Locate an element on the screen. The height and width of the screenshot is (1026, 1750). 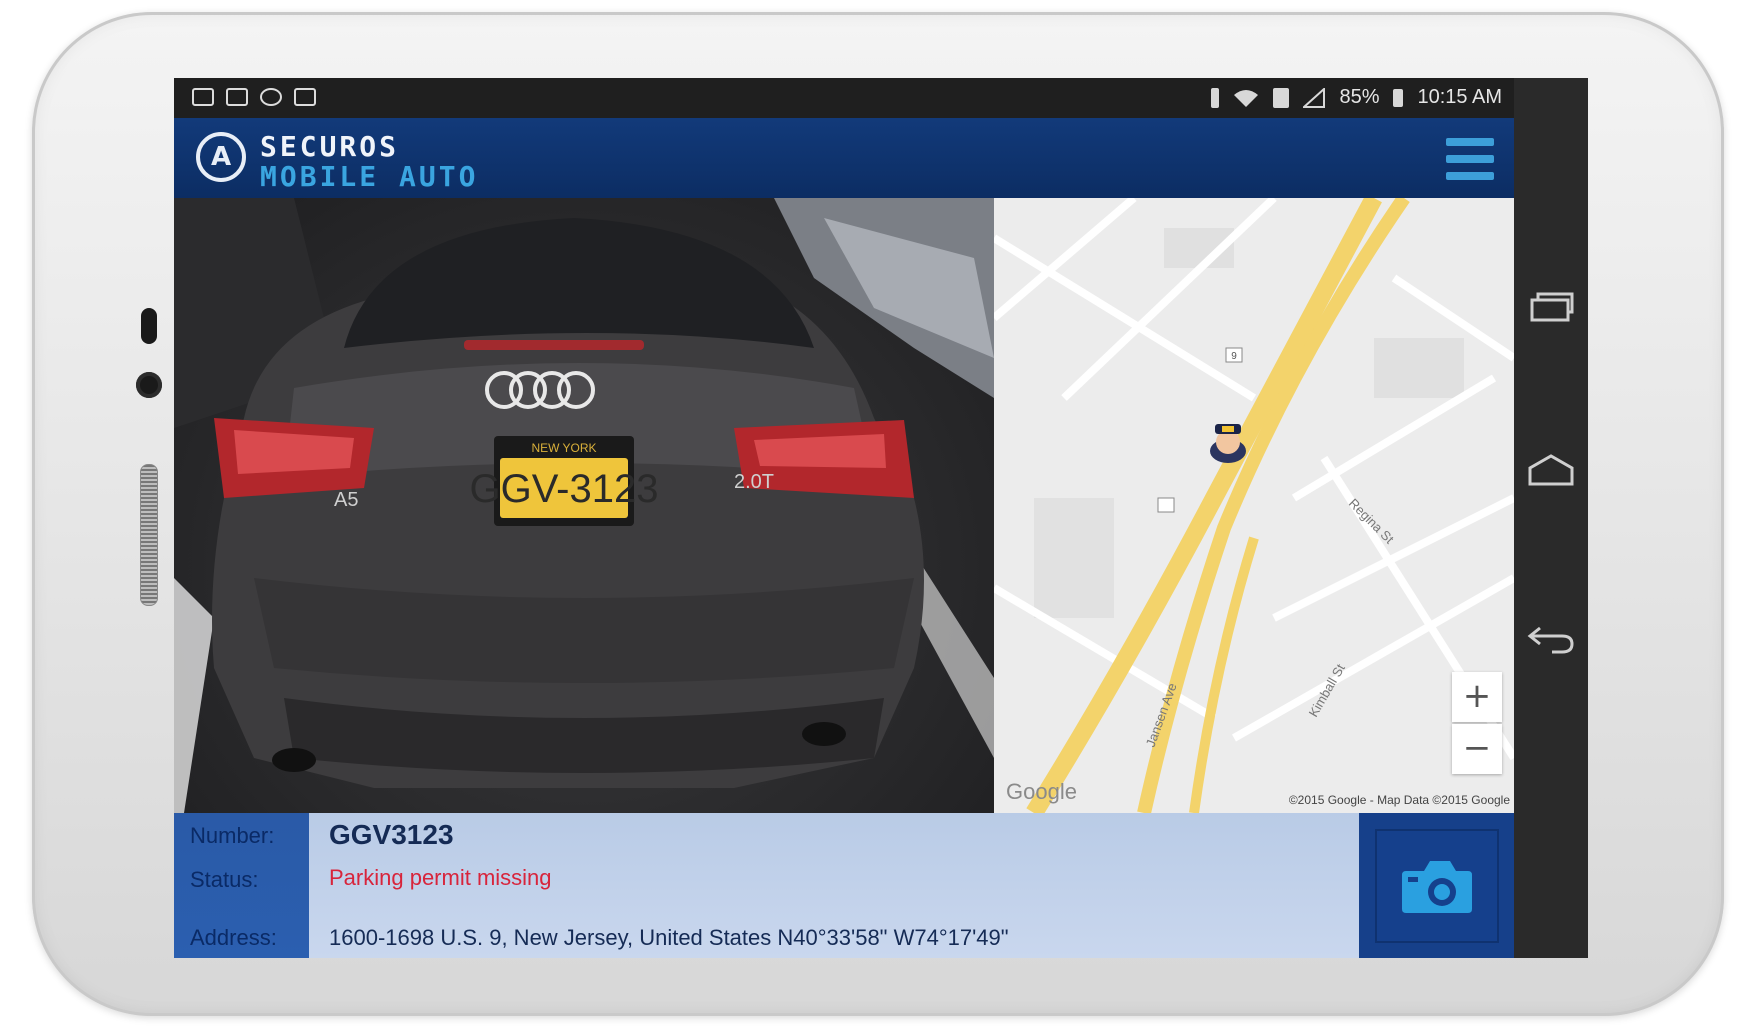
vibrate-icon is located at coordinates (1215, 97).